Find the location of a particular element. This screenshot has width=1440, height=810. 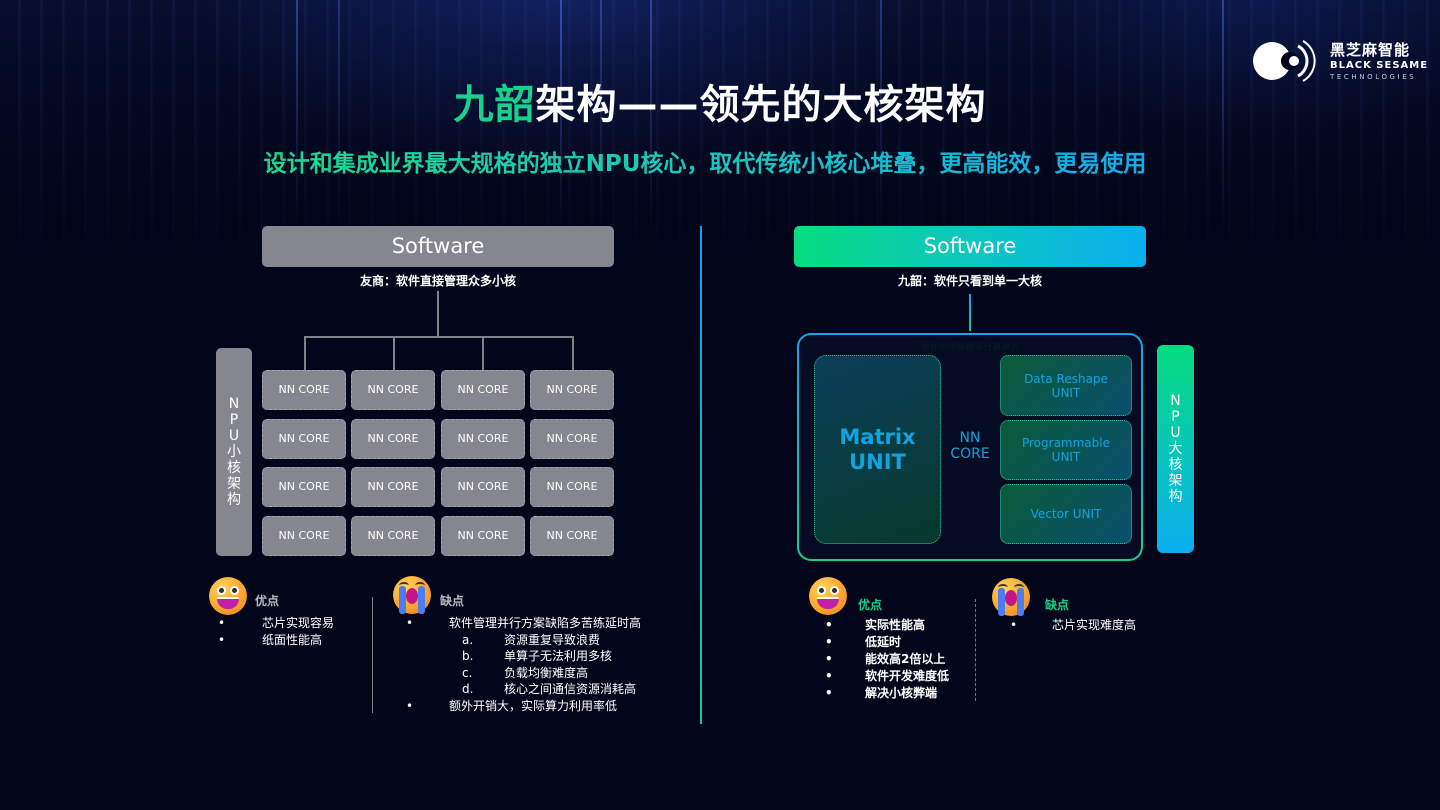

list-item-text: 软件开发难度低 is located at coordinates (907, 676).